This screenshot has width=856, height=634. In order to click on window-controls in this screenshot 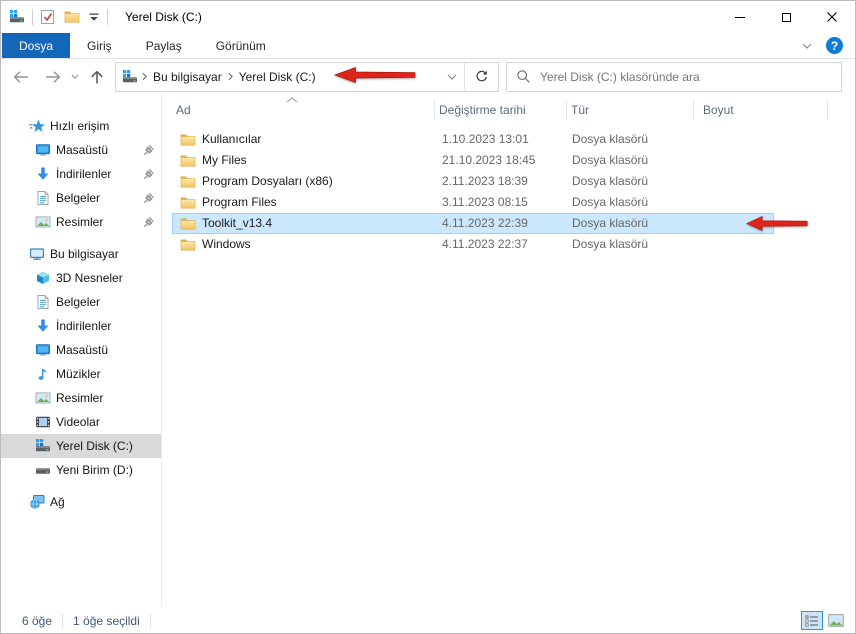, I will do `click(786, 17)`.